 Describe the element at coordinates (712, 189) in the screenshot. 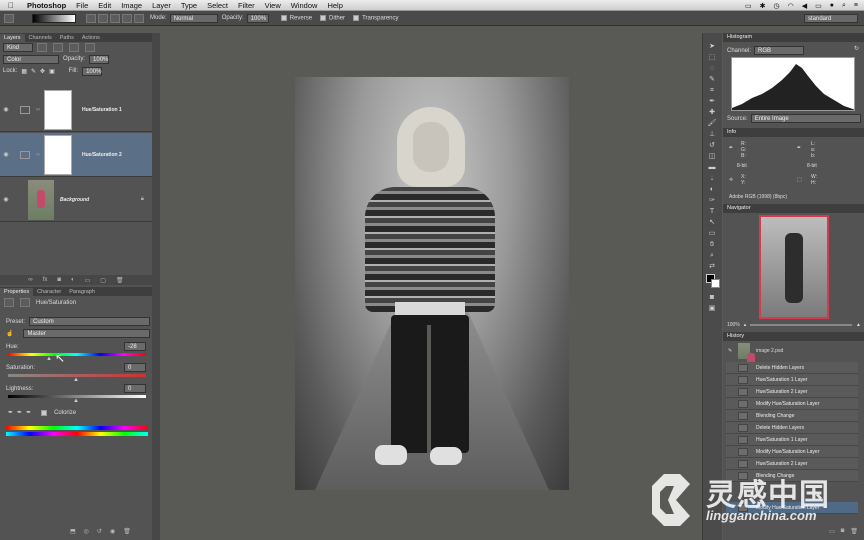

I see `dodge-tool-icon: ◐` at that location.